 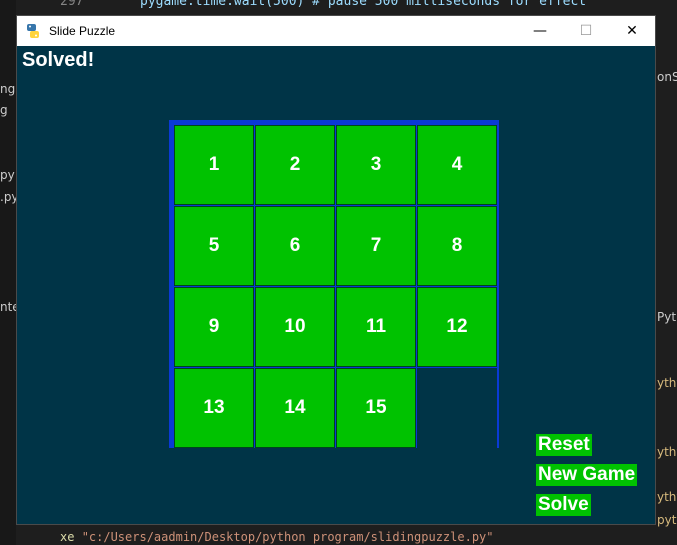 I want to click on close-button: ✕, so click(x=632, y=31).